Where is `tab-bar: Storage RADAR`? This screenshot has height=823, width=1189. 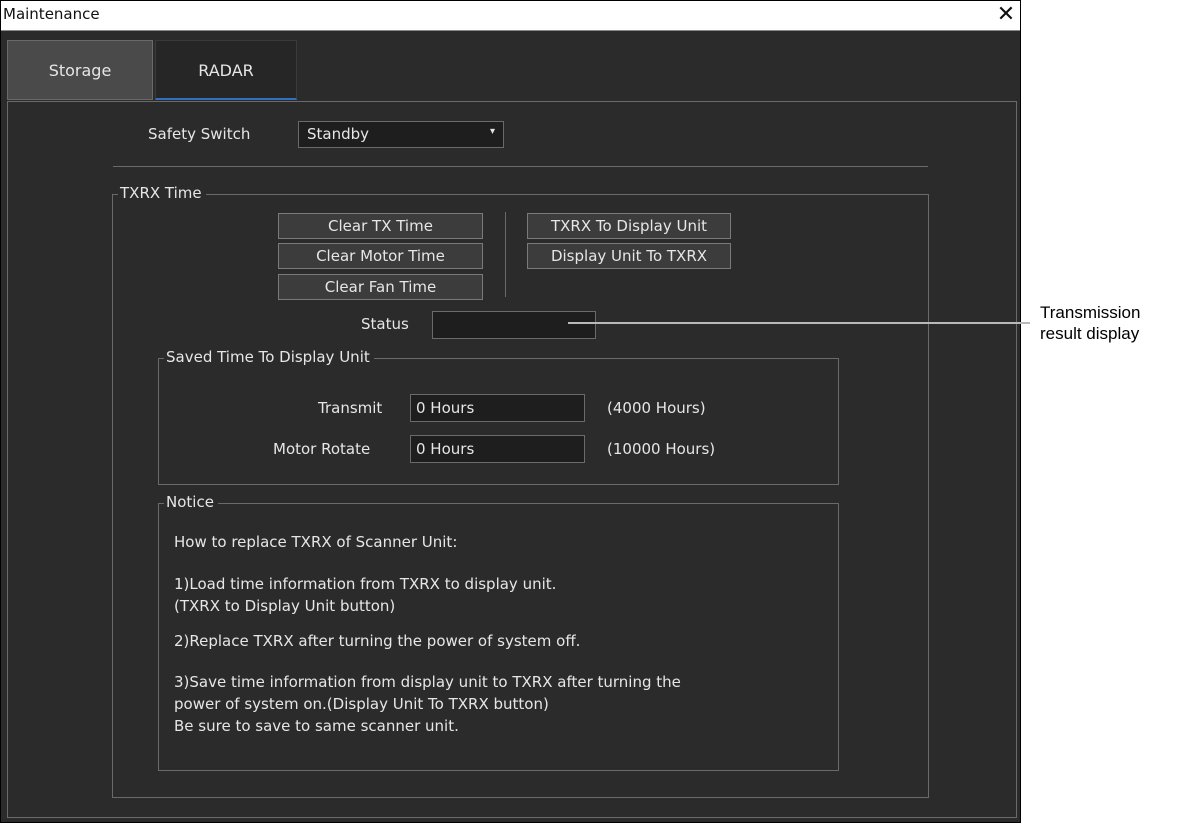
tab-bar: Storage RADAR is located at coordinates (512, 71).